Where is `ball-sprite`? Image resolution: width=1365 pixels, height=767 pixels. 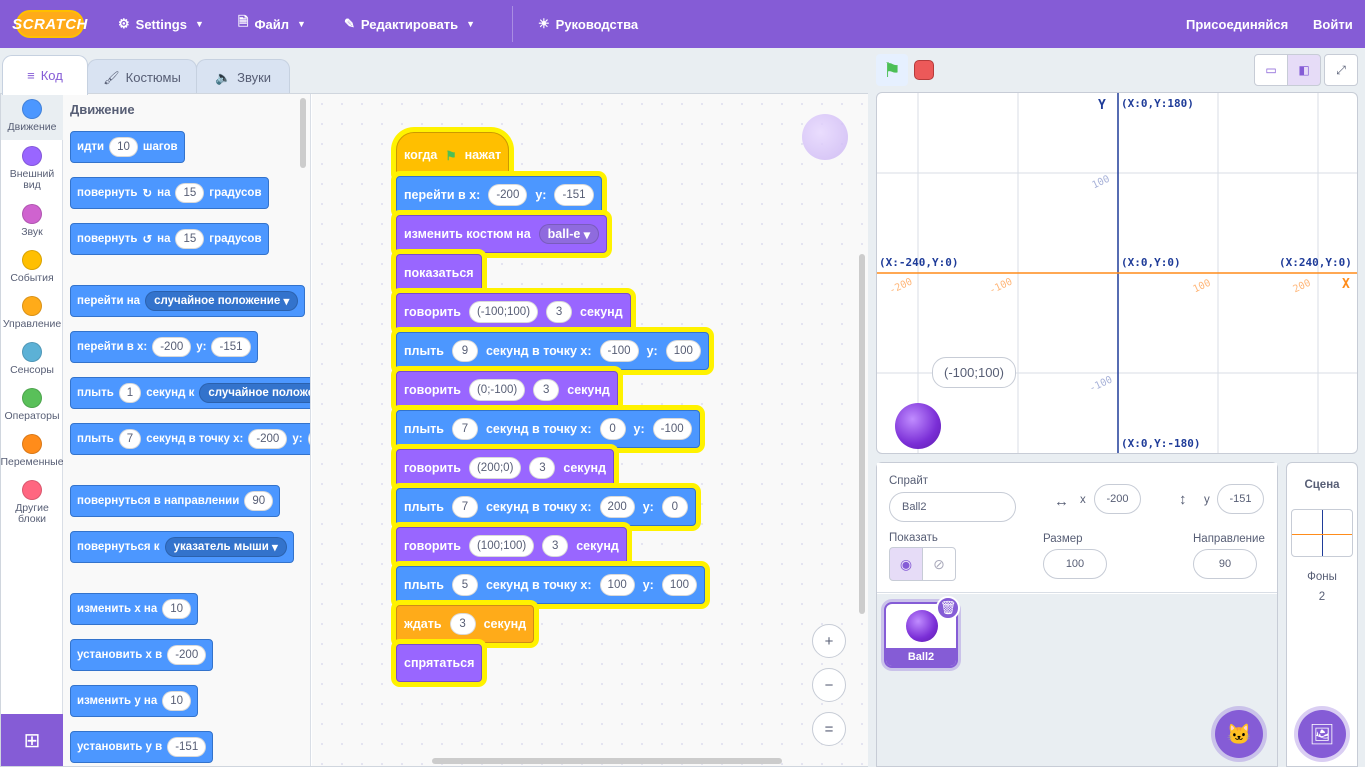
ball-sprite is located at coordinates (918, 426).